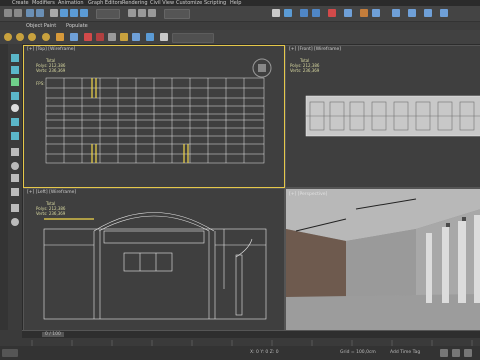 This screenshot has height=360, width=480. What do you see at coordinates (304, 13) in the screenshot?
I see `curve-editor-icon` at bounding box center [304, 13].